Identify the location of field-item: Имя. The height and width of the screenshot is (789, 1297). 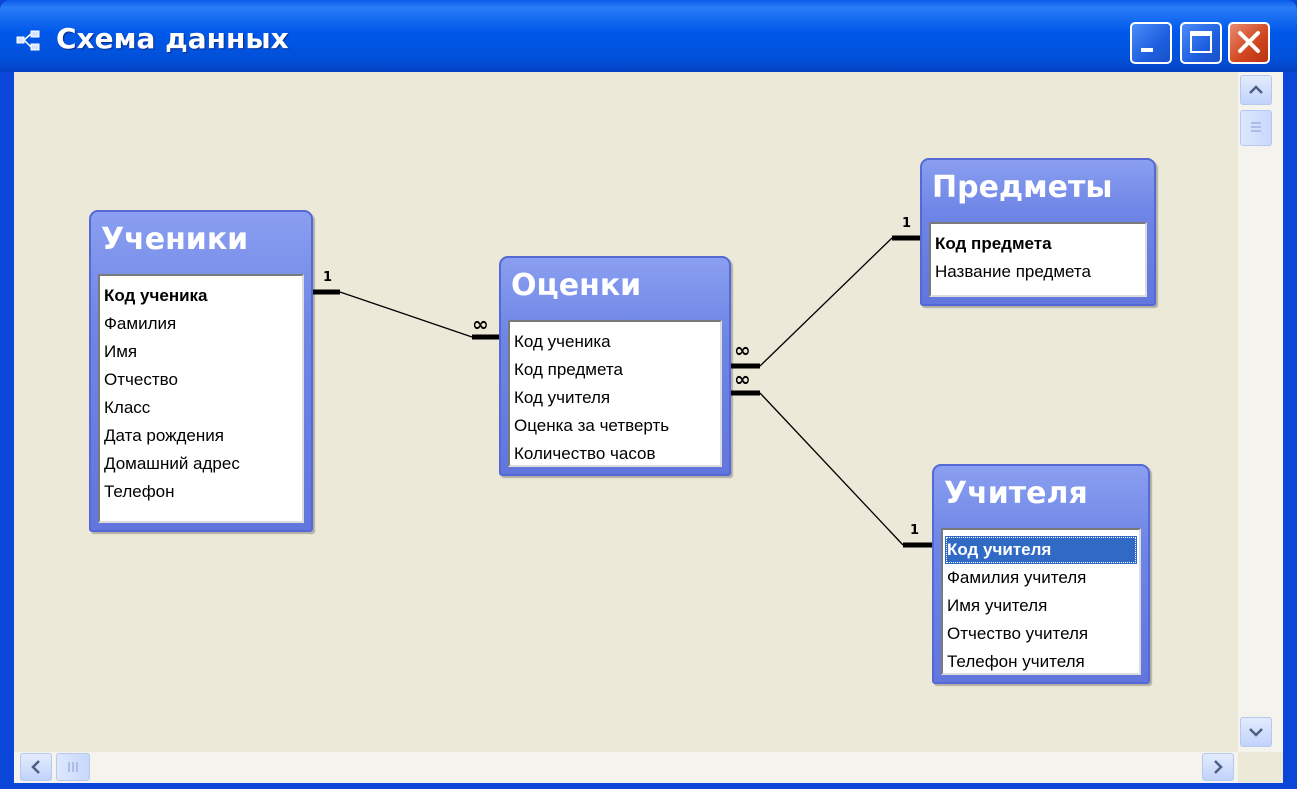
(201, 352).